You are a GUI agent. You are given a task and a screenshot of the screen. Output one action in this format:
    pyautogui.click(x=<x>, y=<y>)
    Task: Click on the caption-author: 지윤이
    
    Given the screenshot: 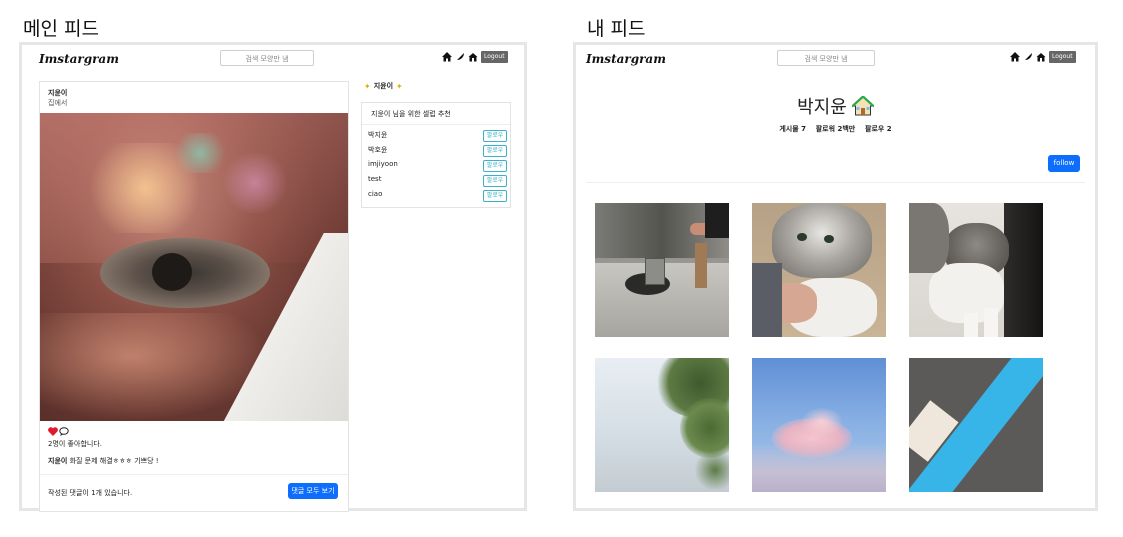 What is the action you would take?
    pyautogui.click(x=57, y=461)
    